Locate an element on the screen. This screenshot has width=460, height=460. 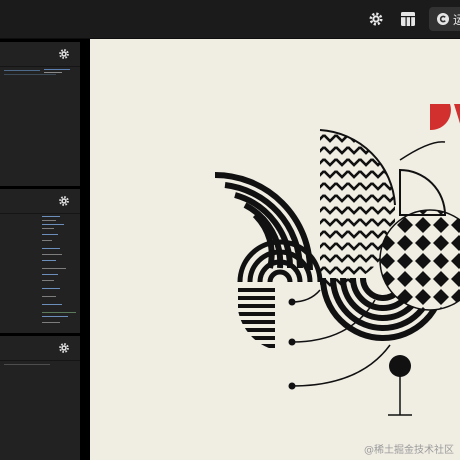
js-editor-panel is located at coordinates (40, 398).